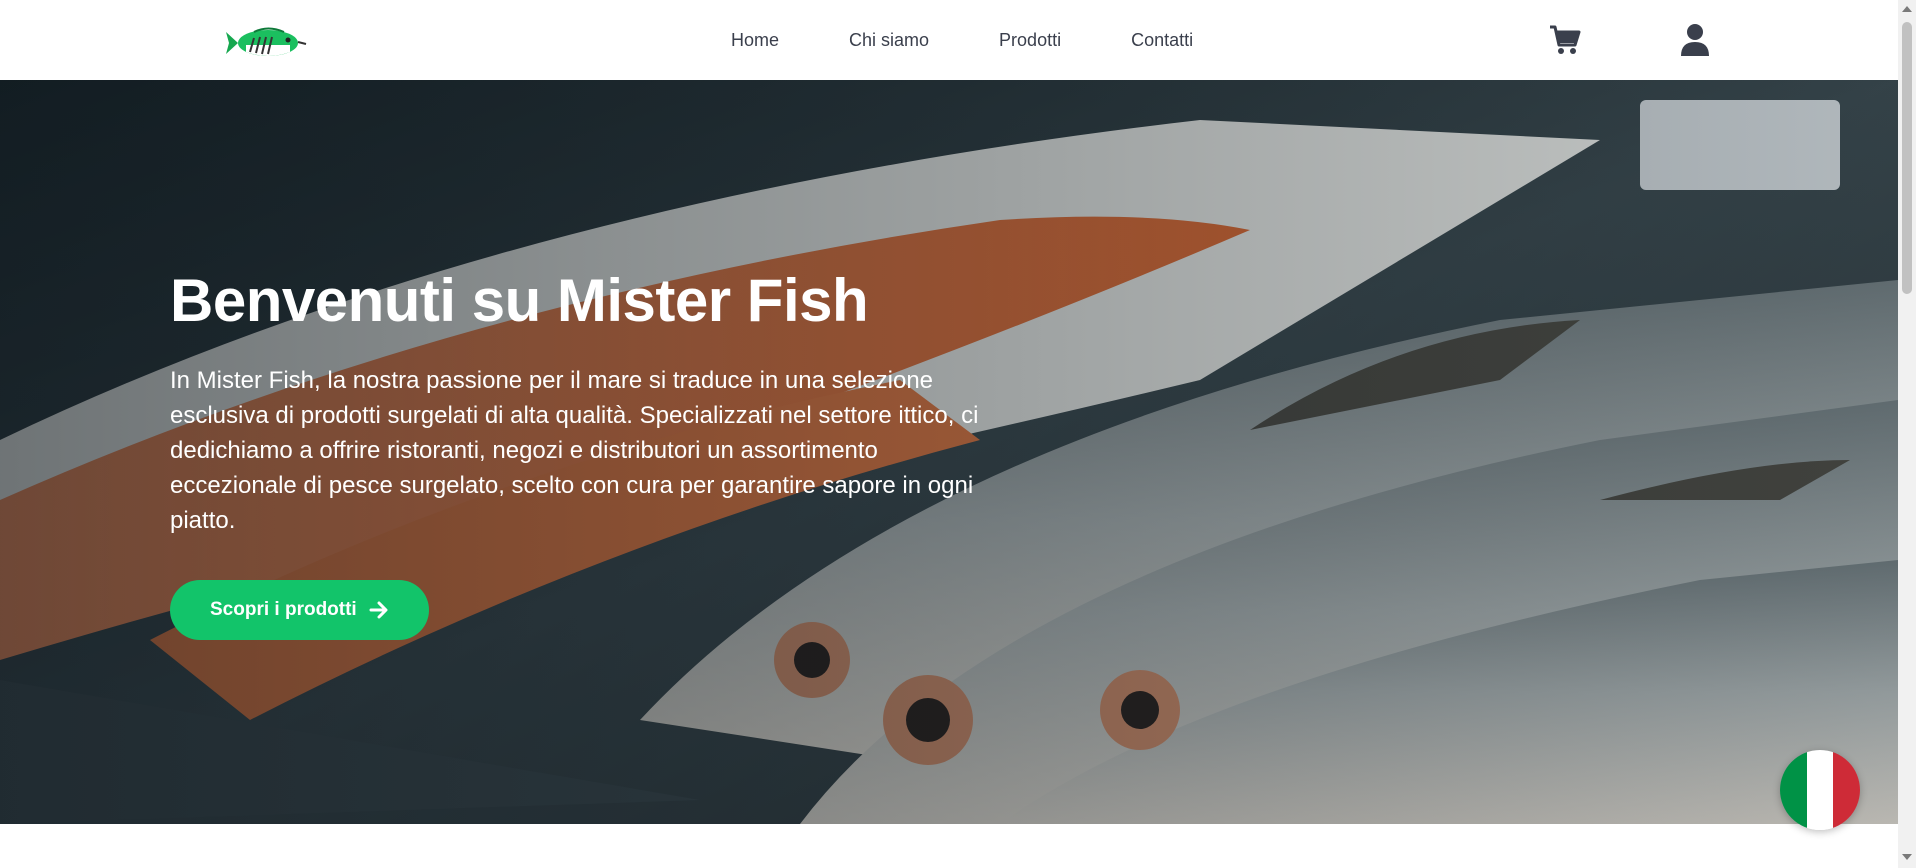 Image resolution: width=1916 pixels, height=868 pixels. I want to click on scrollbar, so click(1907, 434).